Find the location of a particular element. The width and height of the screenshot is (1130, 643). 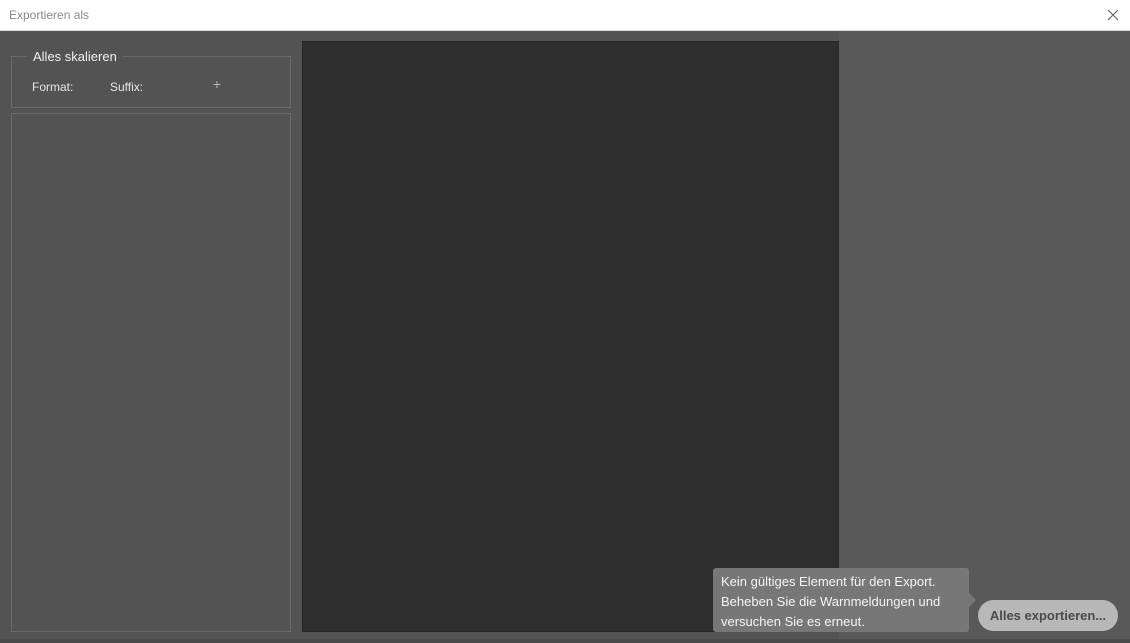

tooltip-line-2: Beheben Sie die Warnmeldungen und is located at coordinates (831, 601).